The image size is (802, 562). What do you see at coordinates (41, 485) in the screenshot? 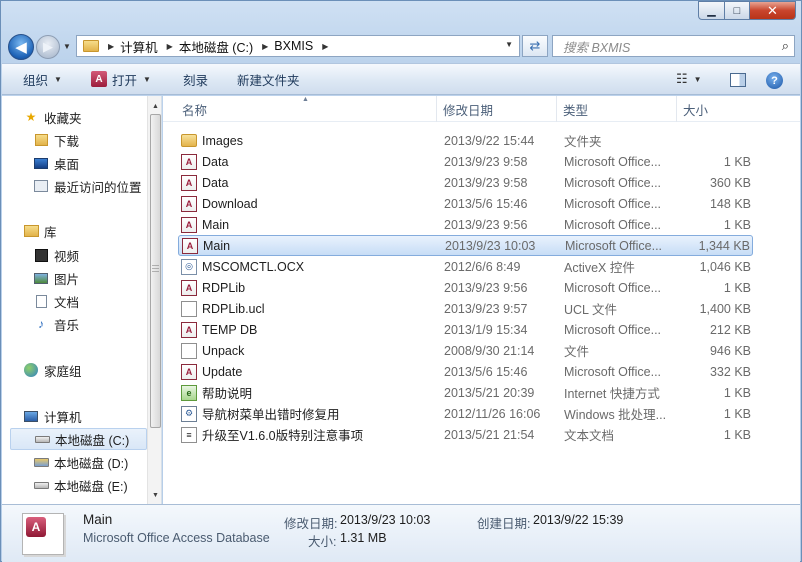
I see `hard-drive-icon` at bounding box center [41, 485].